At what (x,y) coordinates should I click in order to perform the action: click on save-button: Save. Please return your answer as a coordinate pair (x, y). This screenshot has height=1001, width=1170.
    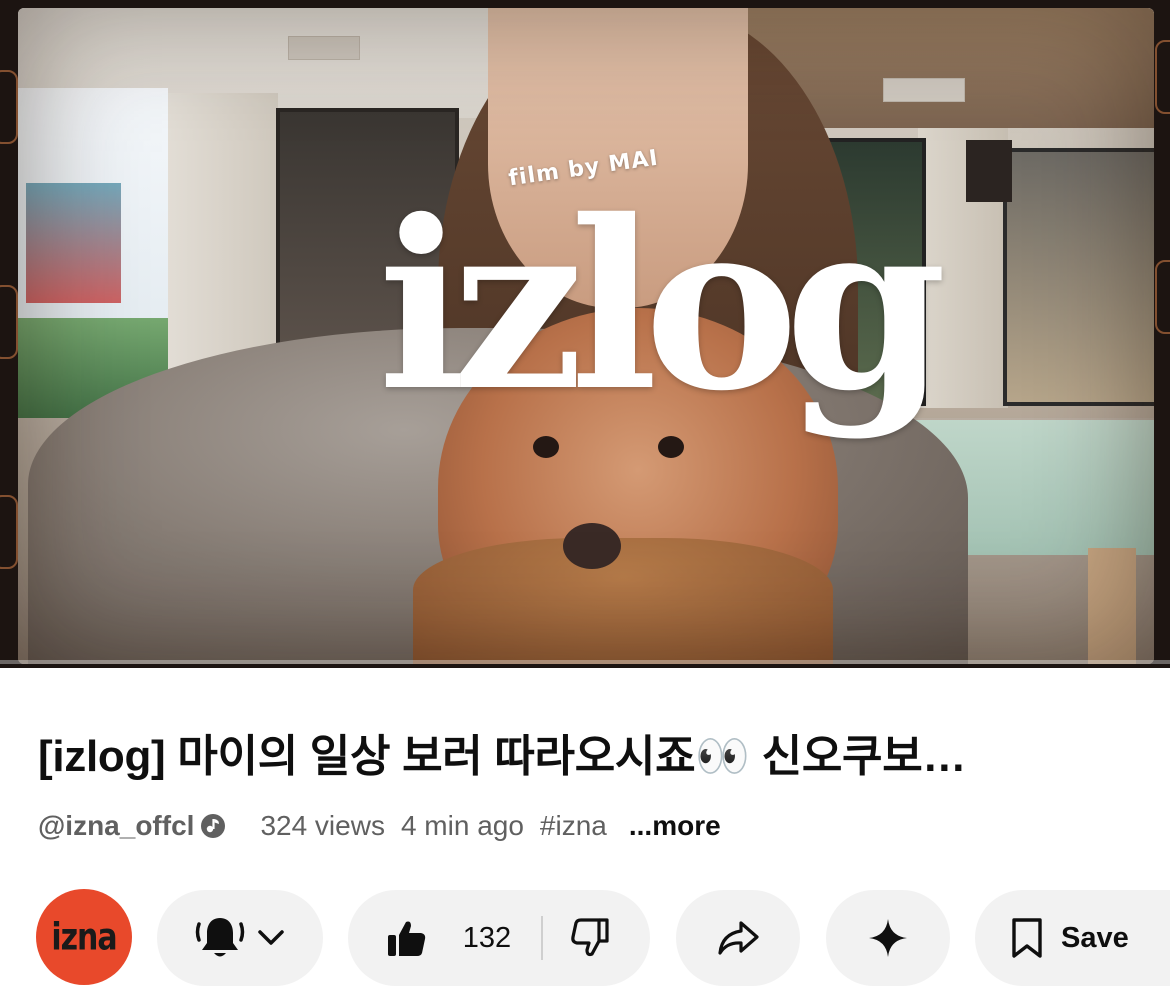
    Looking at the image, I should click on (1072, 938).